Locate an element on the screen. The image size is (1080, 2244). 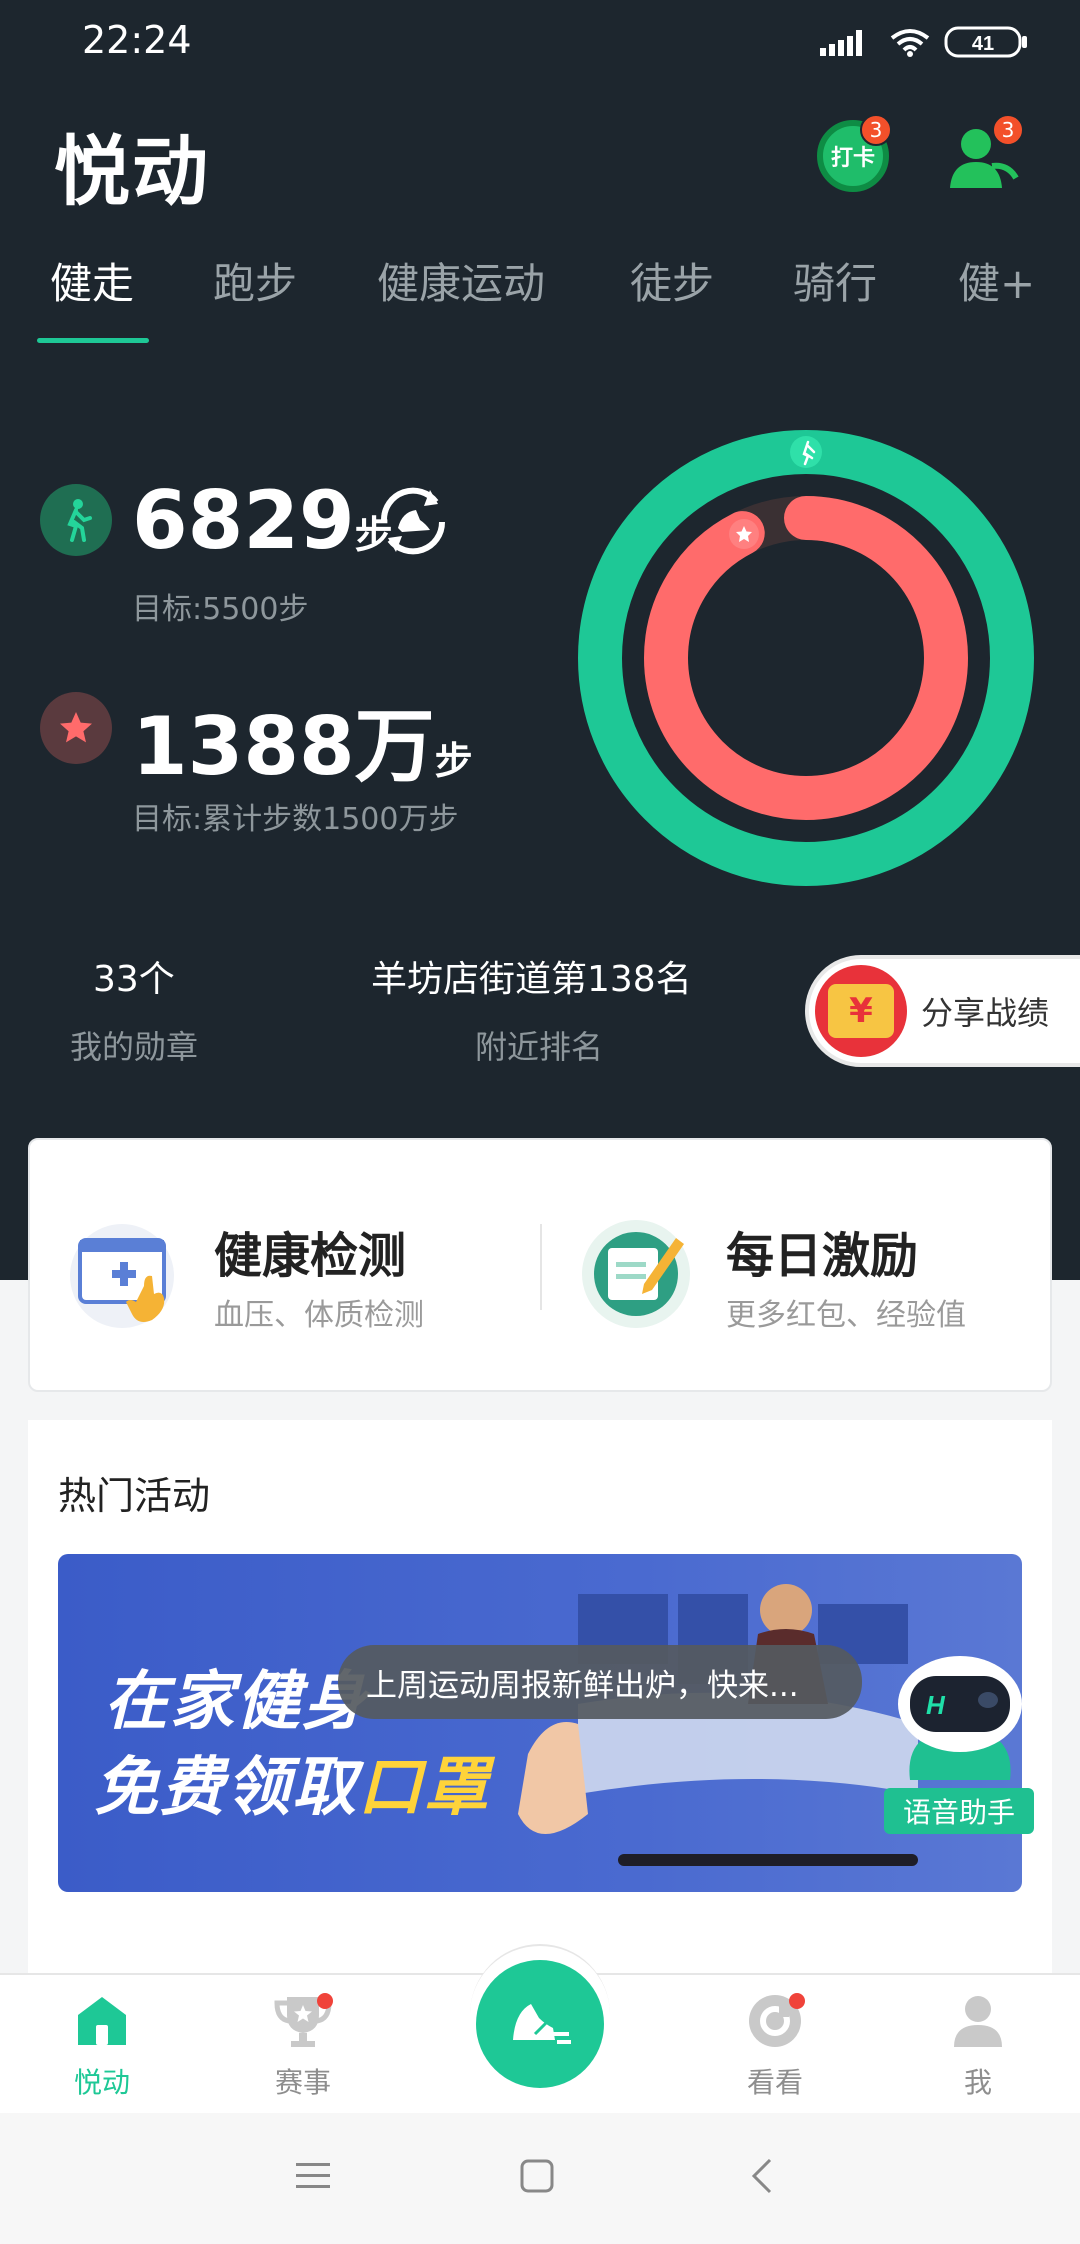
nav-me: 我 is located at coordinates (978, 2047).